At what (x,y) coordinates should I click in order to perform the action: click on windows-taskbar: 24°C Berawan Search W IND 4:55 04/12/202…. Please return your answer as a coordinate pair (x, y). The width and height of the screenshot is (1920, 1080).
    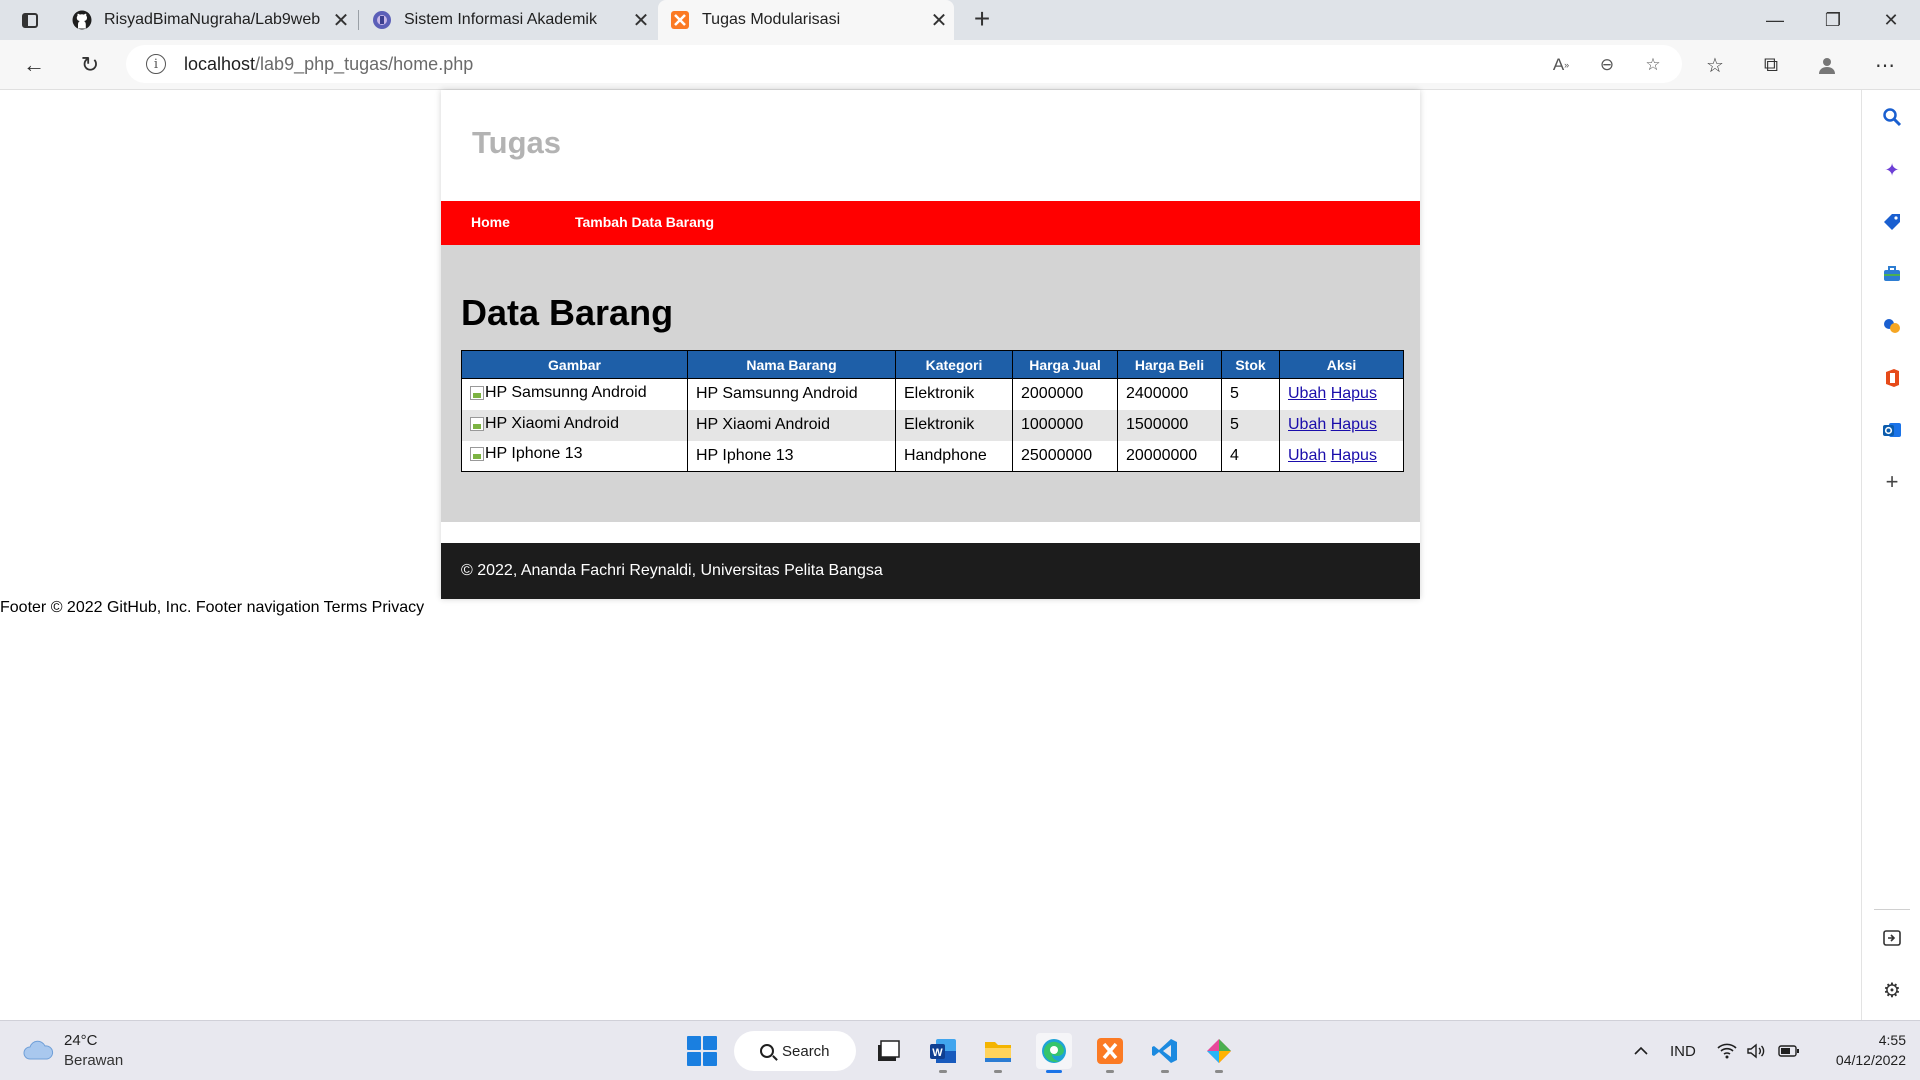
    Looking at the image, I should click on (960, 1050).